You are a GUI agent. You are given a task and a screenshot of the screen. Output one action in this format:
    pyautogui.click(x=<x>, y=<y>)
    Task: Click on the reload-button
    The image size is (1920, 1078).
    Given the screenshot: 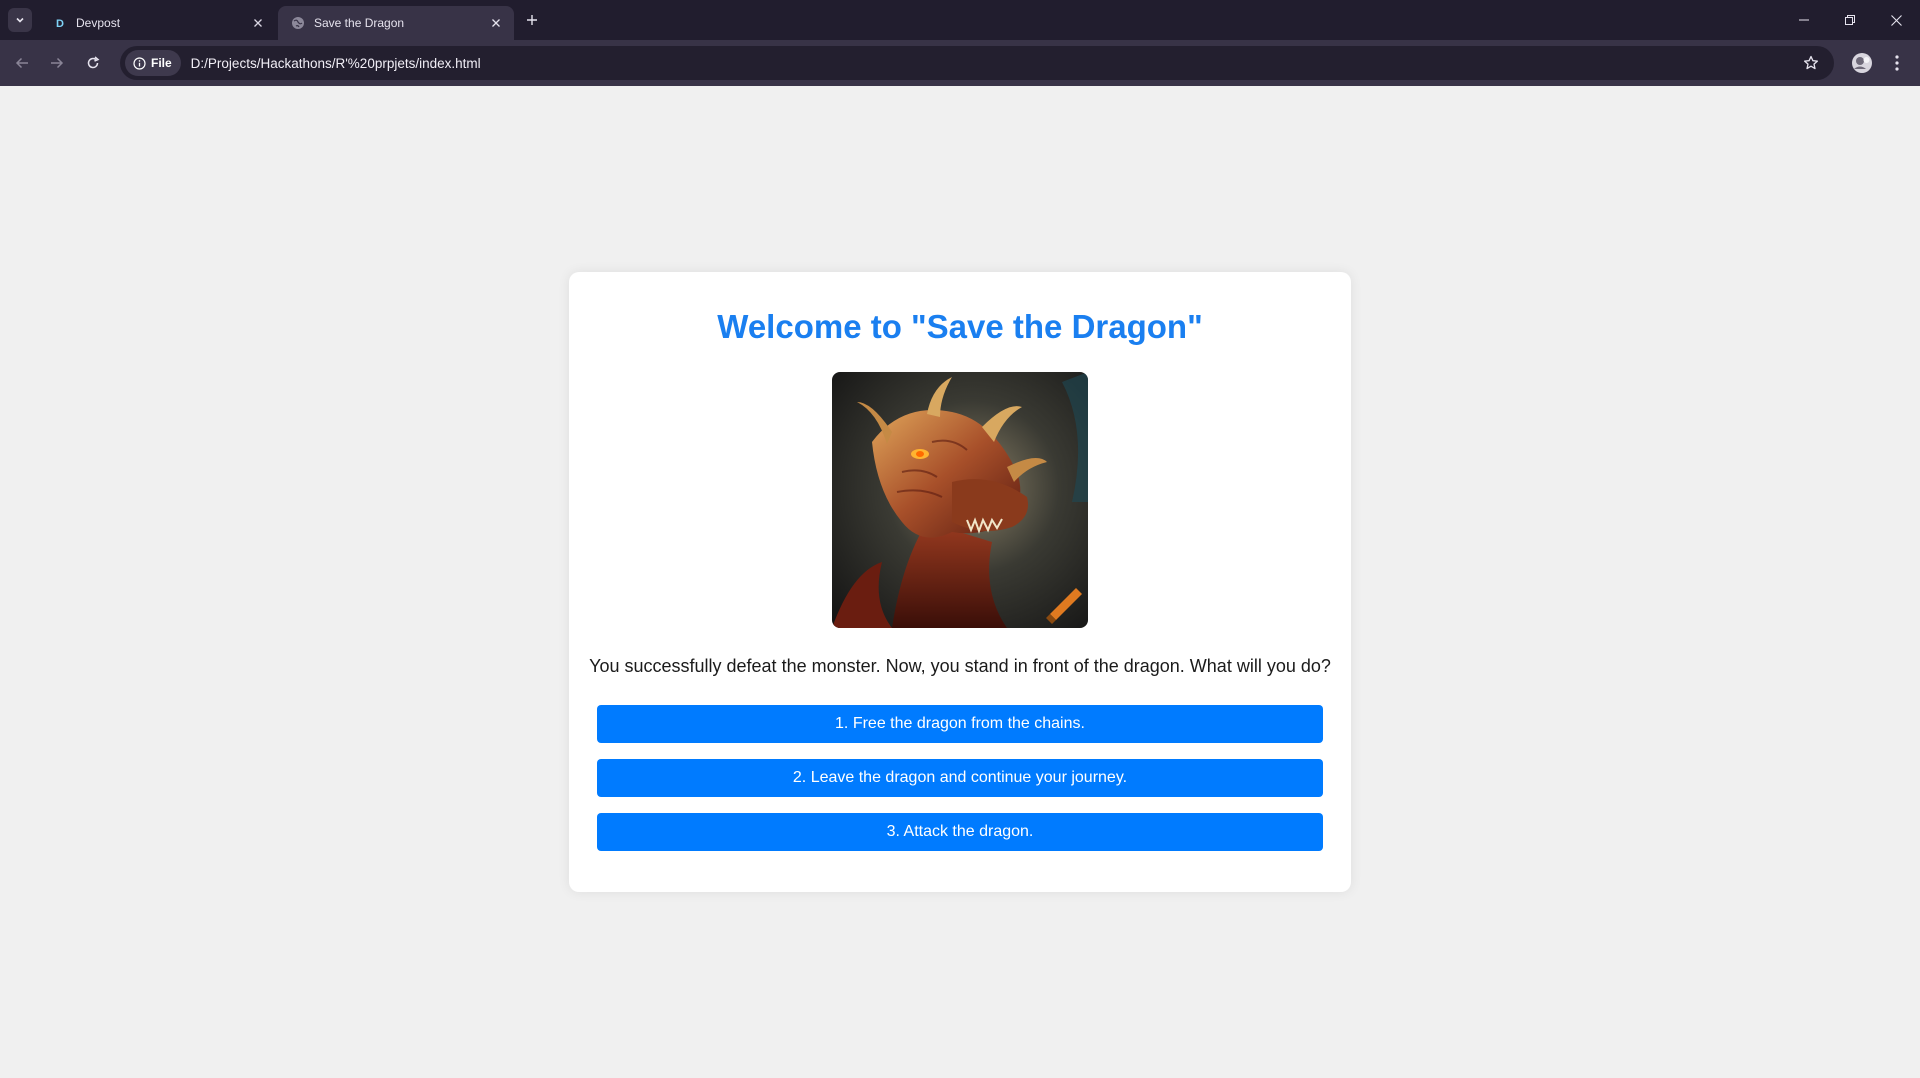 What is the action you would take?
    pyautogui.click(x=93, y=63)
    